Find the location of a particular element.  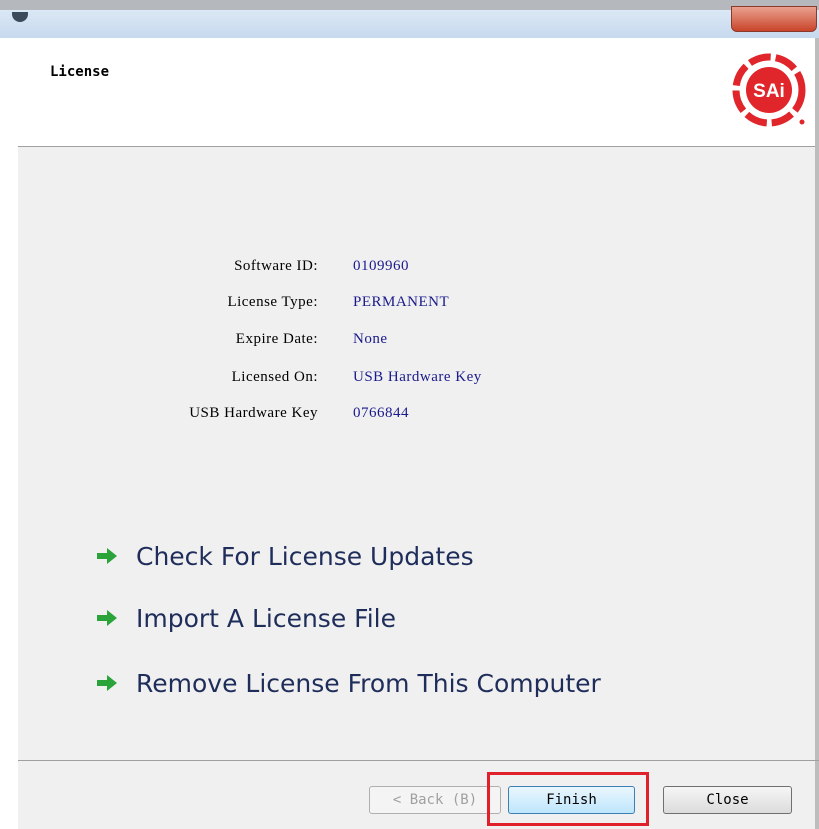

remove-license-link: Remove License From This Computer is located at coordinates (348, 683).